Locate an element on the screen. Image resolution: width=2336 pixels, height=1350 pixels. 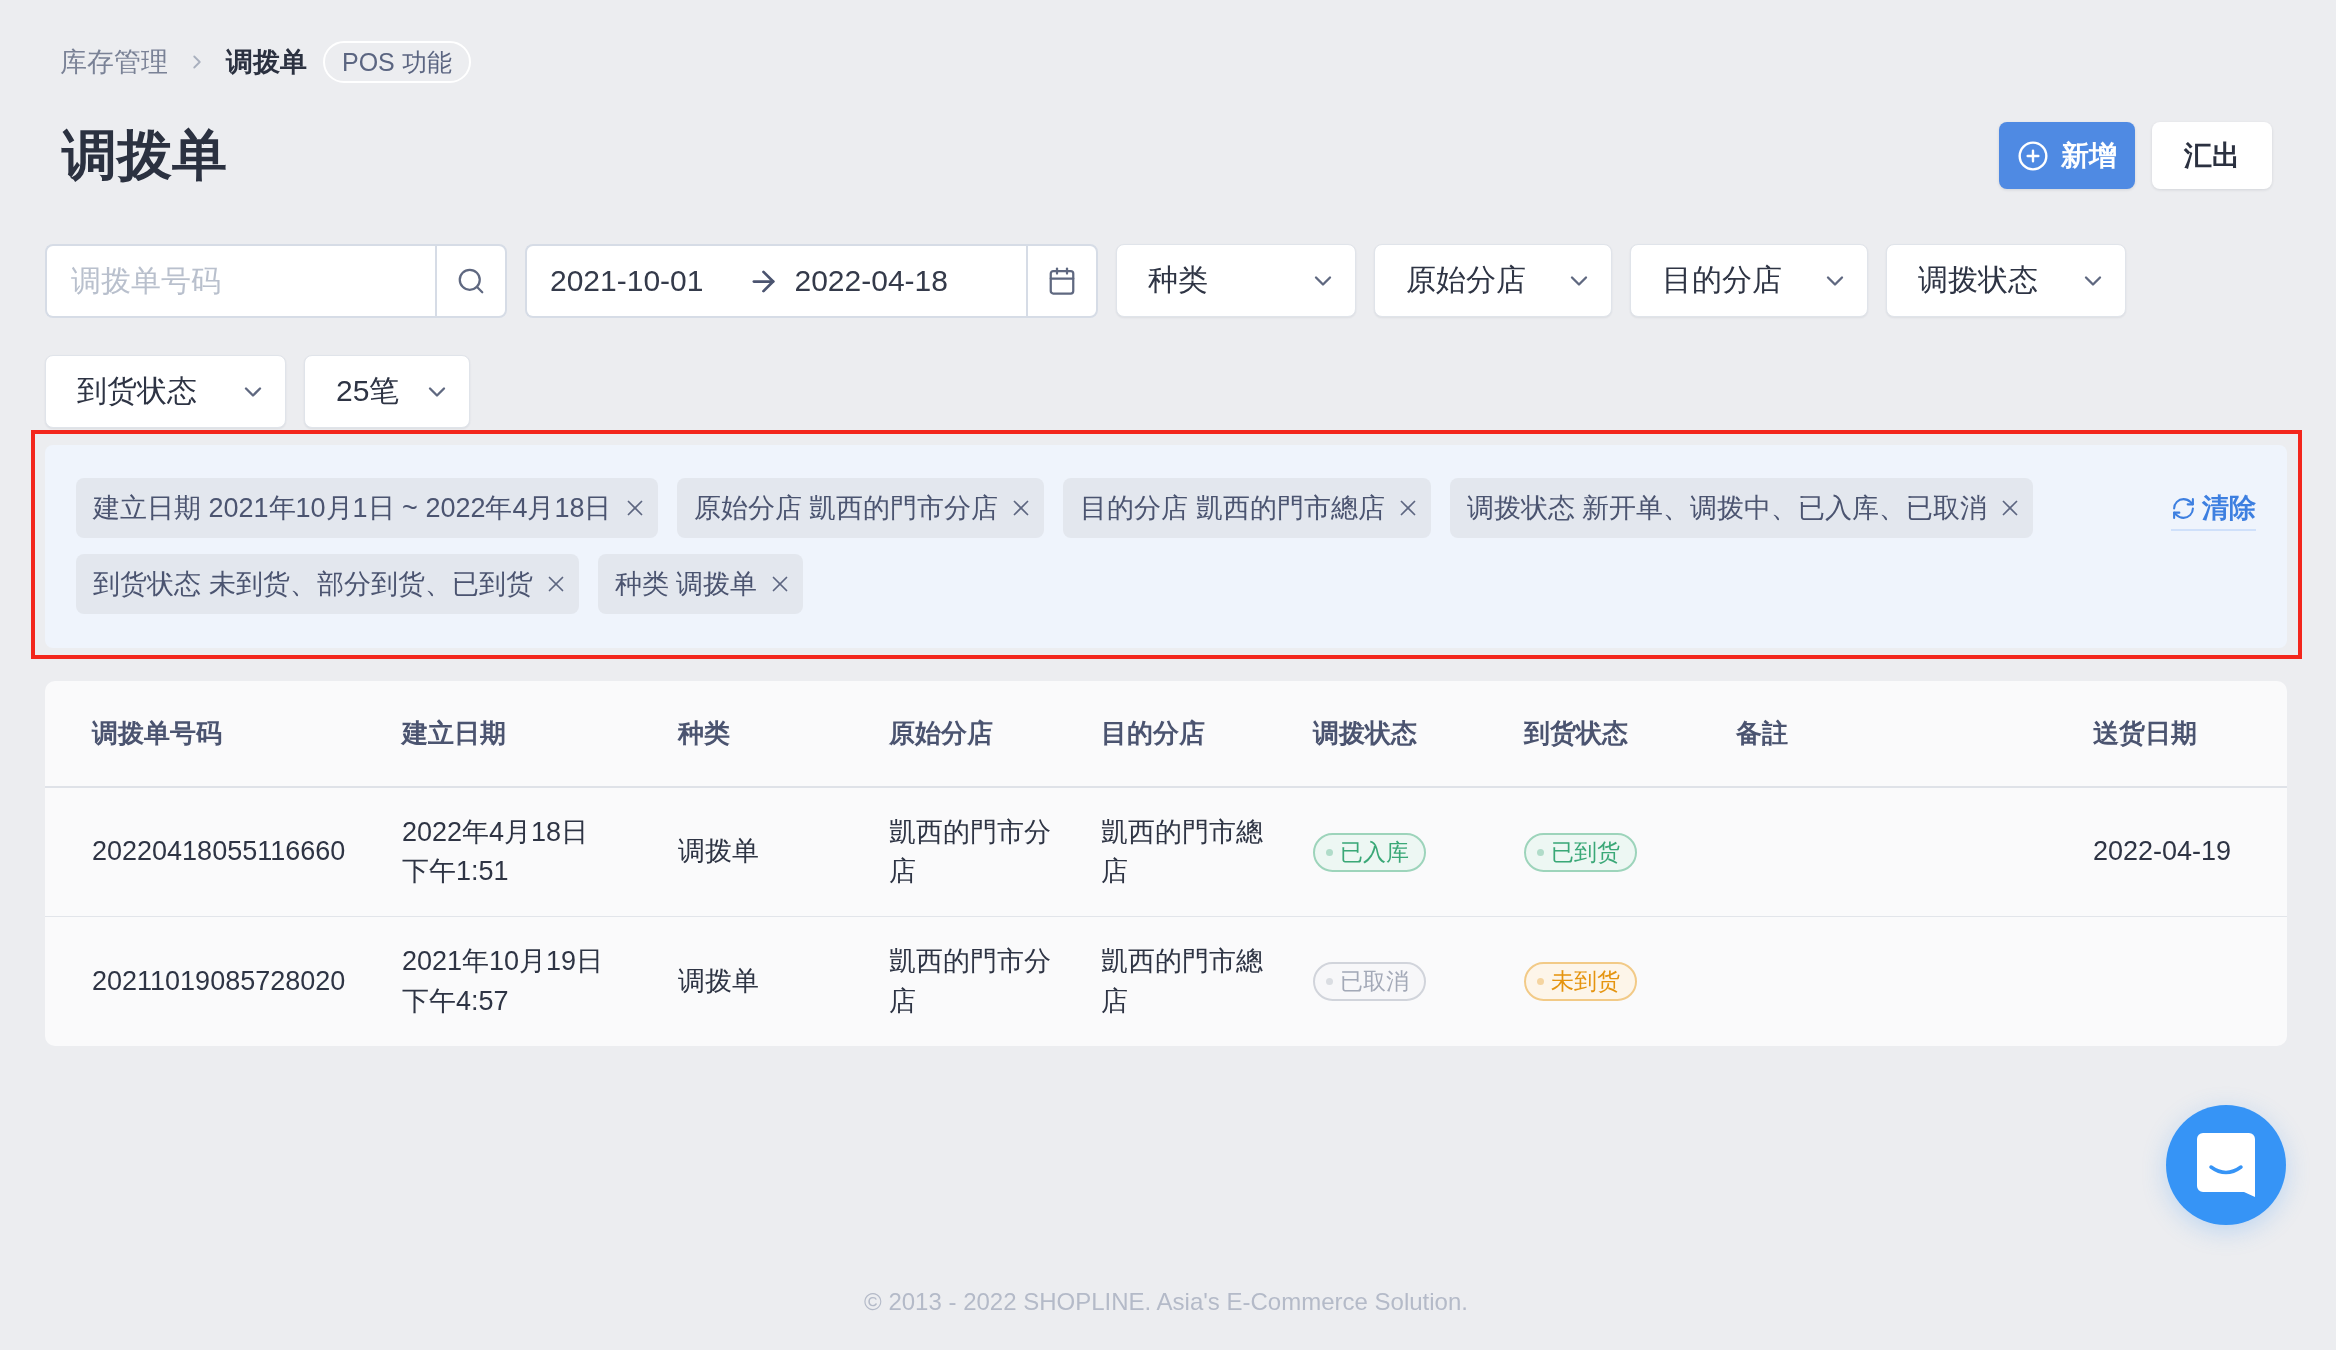
arrival-status-text: 已到货 is located at coordinates (1585, 852).